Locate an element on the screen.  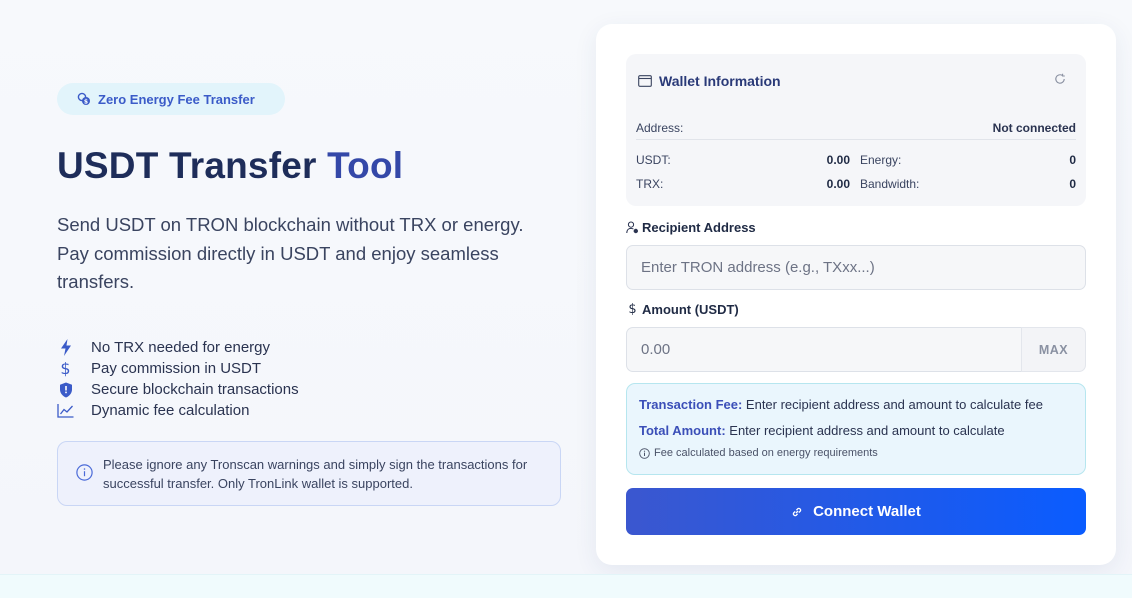
usdt-value: 0.00 is located at coordinates (838, 160).